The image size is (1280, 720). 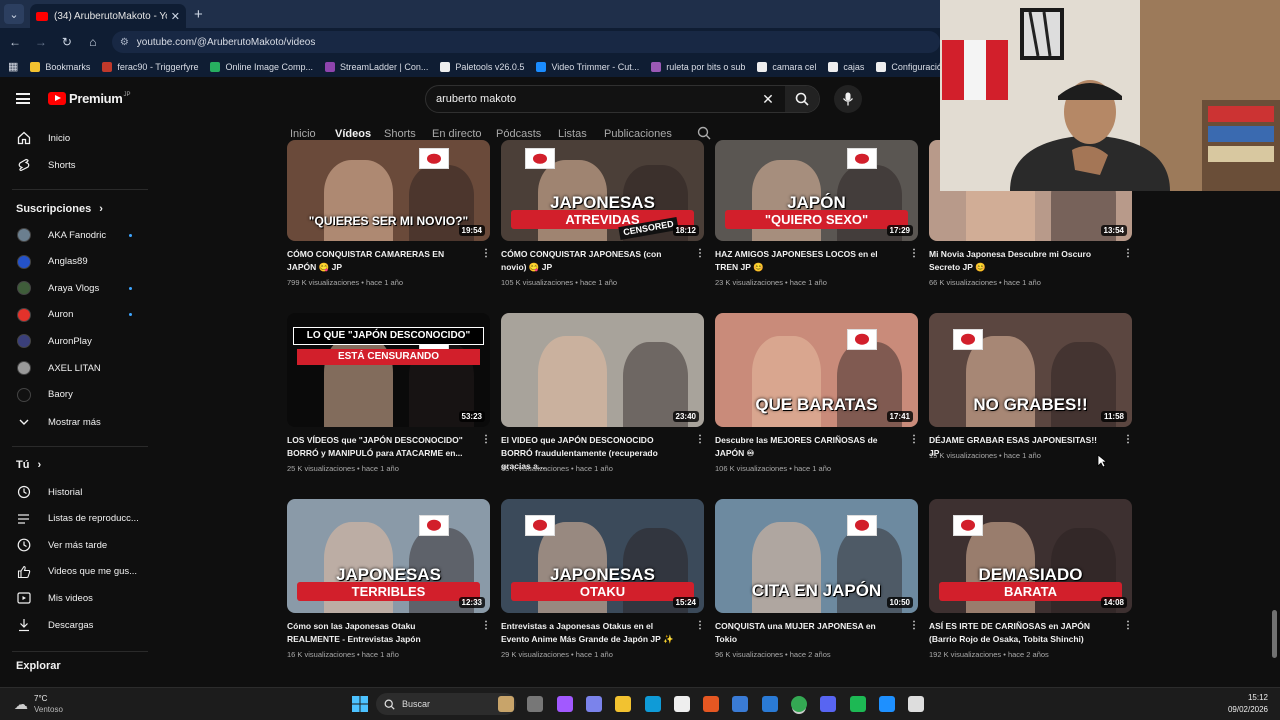 What do you see at coordinates (518, 134) in the screenshot?
I see `channel-tab-4: Pódcasts` at bounding box center [518, 134].